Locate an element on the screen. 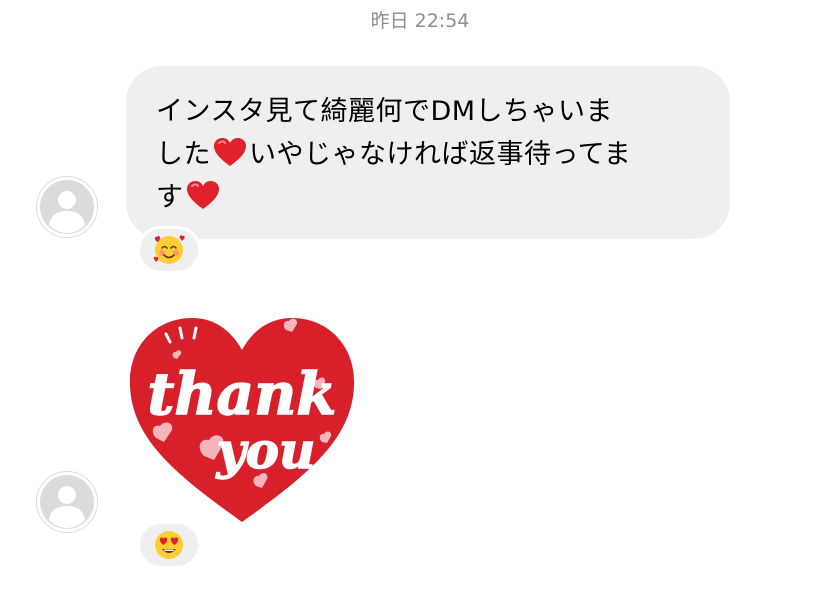  heart-eyes-icon is located at coordinates (169, 545).